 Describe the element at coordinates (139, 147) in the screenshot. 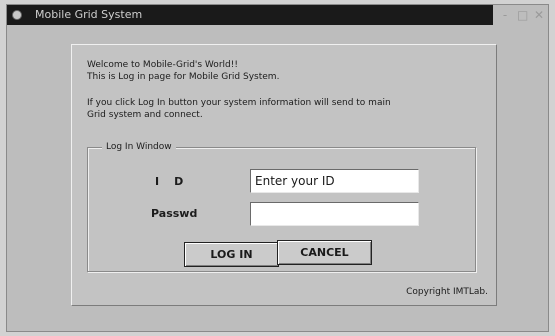

I see `login-window-legend: Log In Window` at that location.